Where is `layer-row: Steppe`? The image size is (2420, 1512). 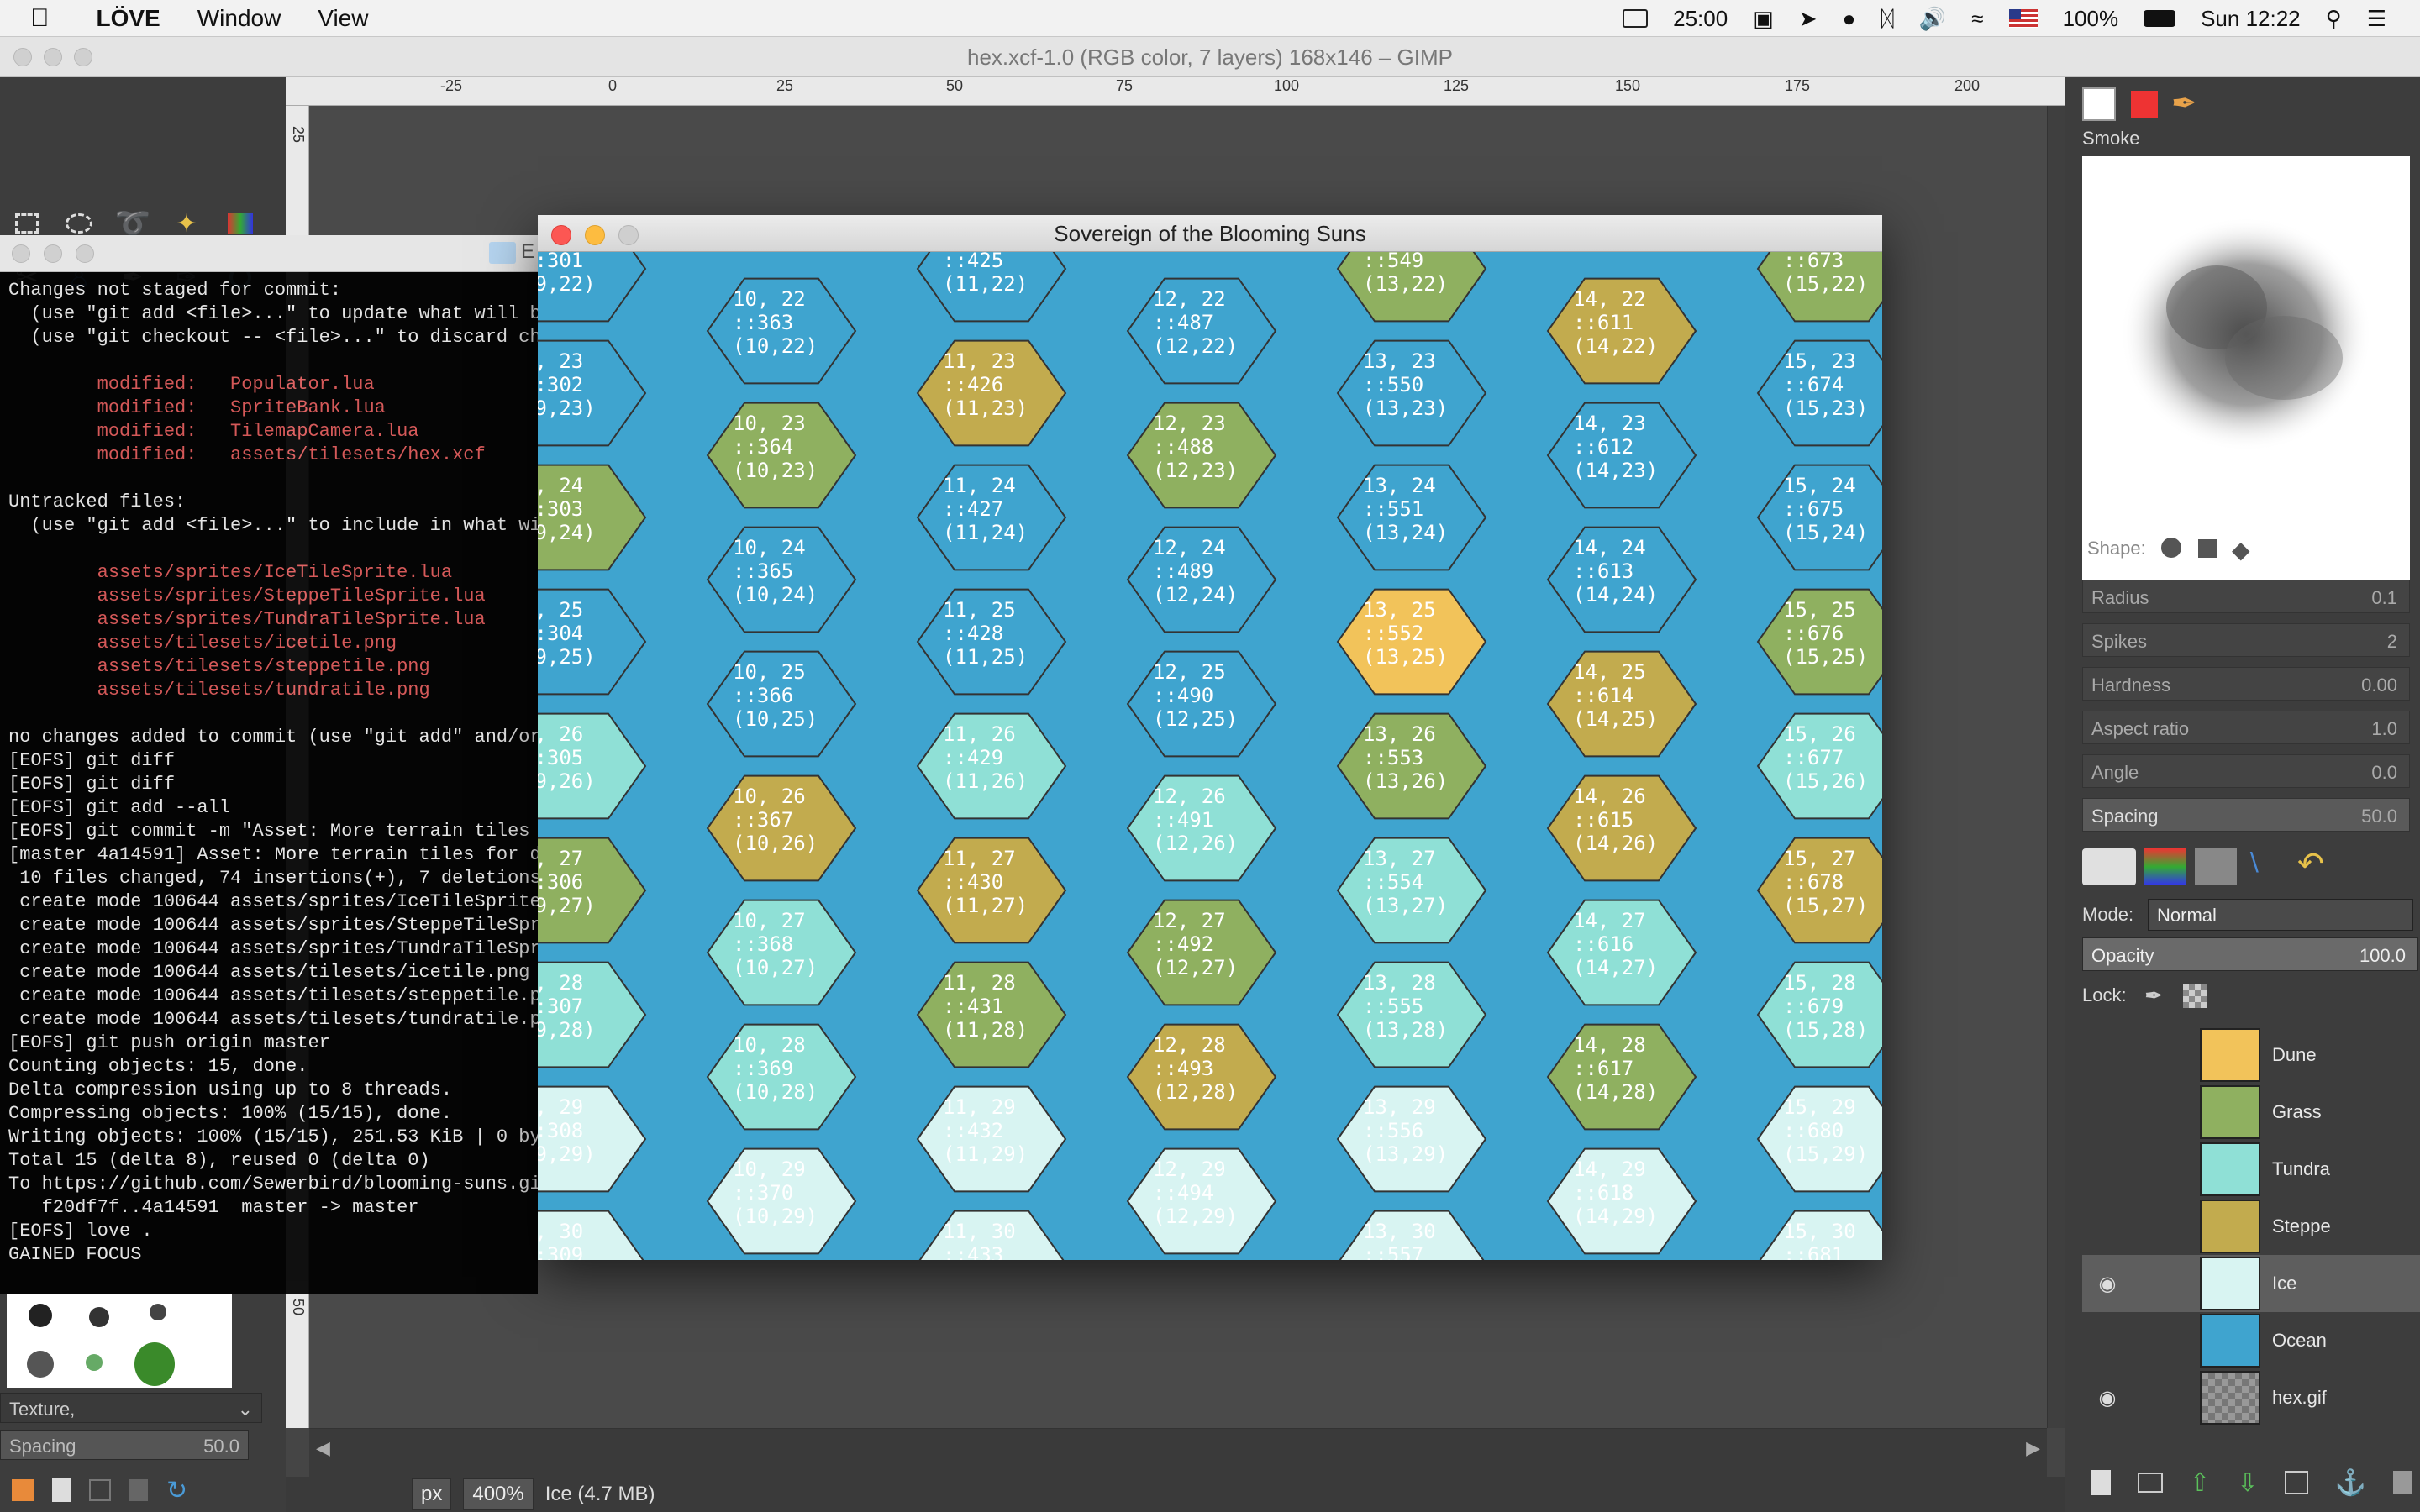 layer-row: Steppe is located at coordinates (2251, 1226).